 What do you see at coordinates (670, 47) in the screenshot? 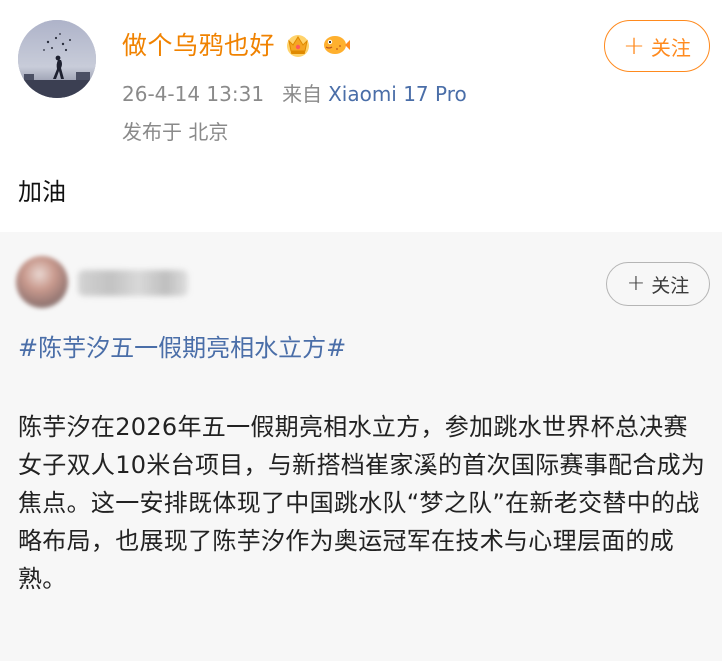
I see `follow-label: 关注` at bounding box center [670, 47].